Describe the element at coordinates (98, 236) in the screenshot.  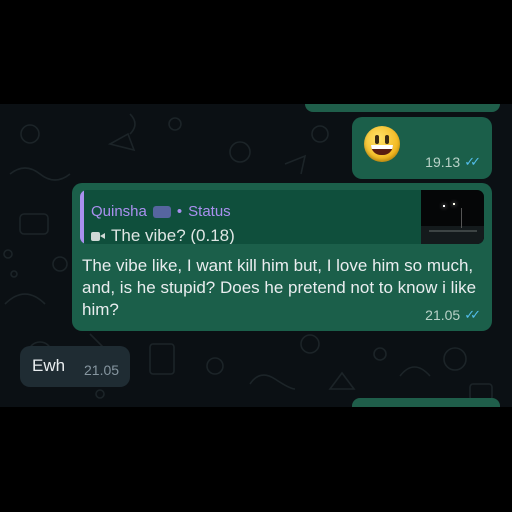
I see `video-camera-icon` at that location.